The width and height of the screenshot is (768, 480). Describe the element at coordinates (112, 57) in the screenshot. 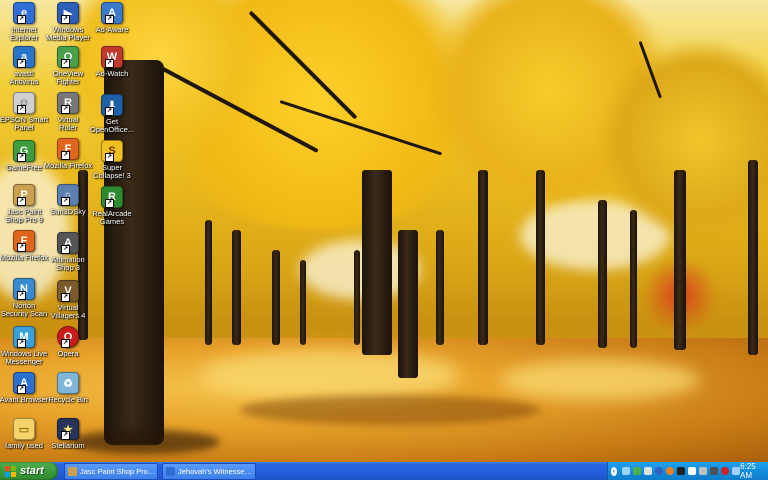

I see `ad-watch-icon: W ↗` at that location.